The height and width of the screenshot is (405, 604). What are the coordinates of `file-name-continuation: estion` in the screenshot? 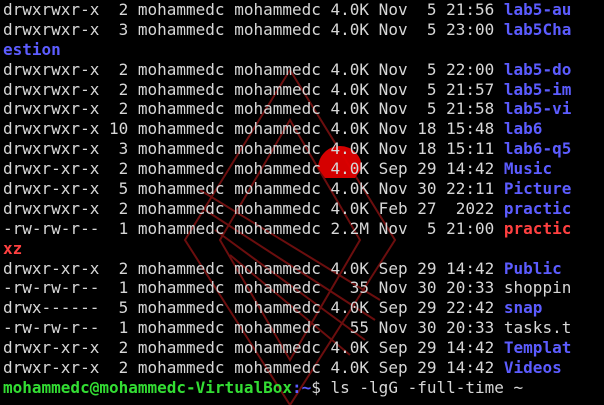 It's located at (32, 49).